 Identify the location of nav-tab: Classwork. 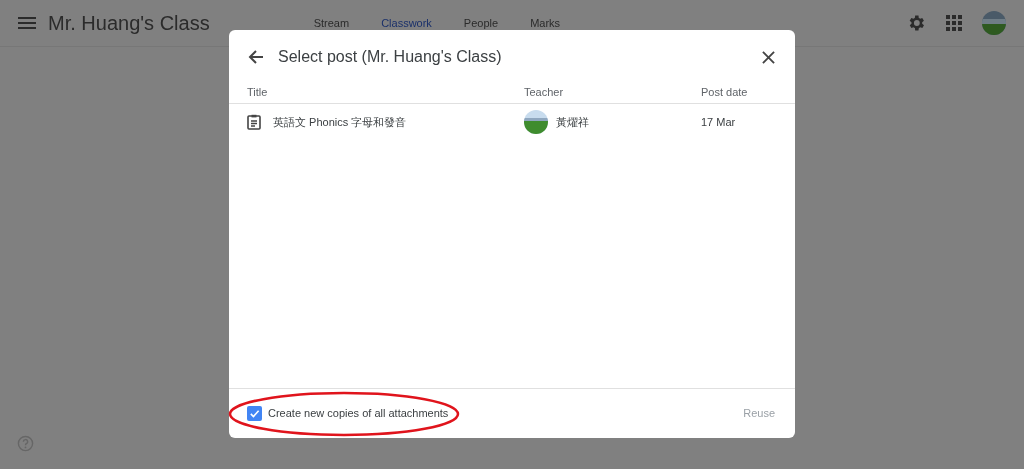
(406, 23).